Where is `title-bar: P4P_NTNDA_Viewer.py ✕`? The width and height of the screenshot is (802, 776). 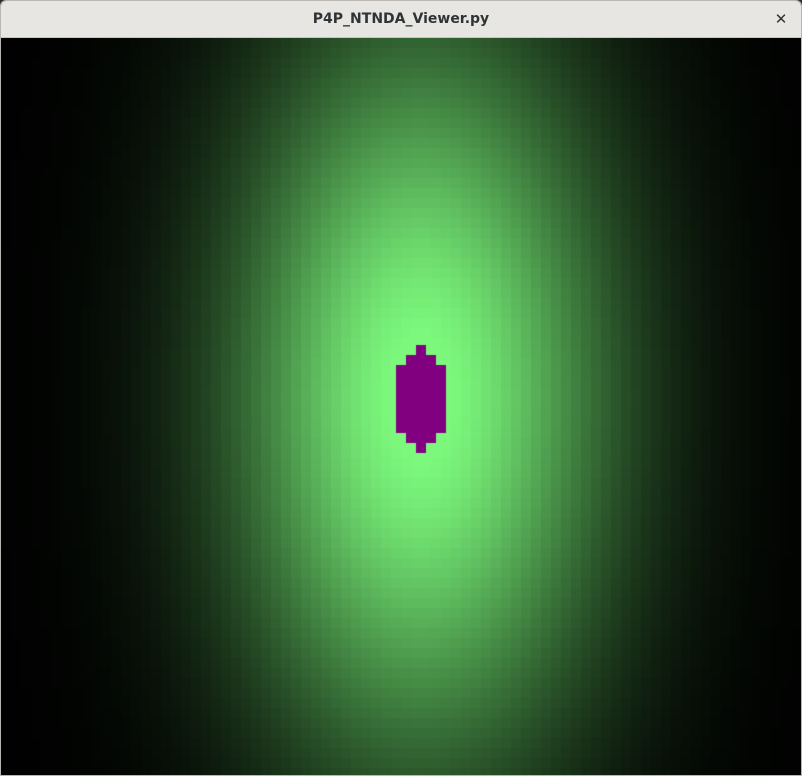
title-bar: P4P_NTNDA_Viewer.py ✕ is located at coordinates (401, 19).